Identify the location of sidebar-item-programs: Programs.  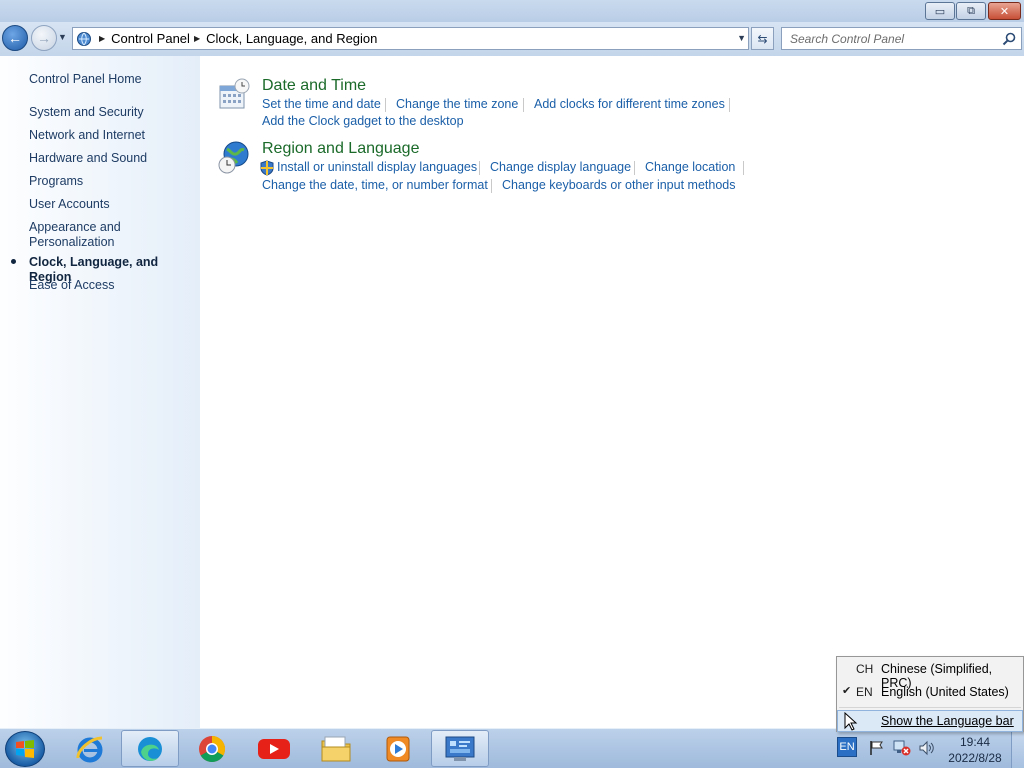
(56, 181).